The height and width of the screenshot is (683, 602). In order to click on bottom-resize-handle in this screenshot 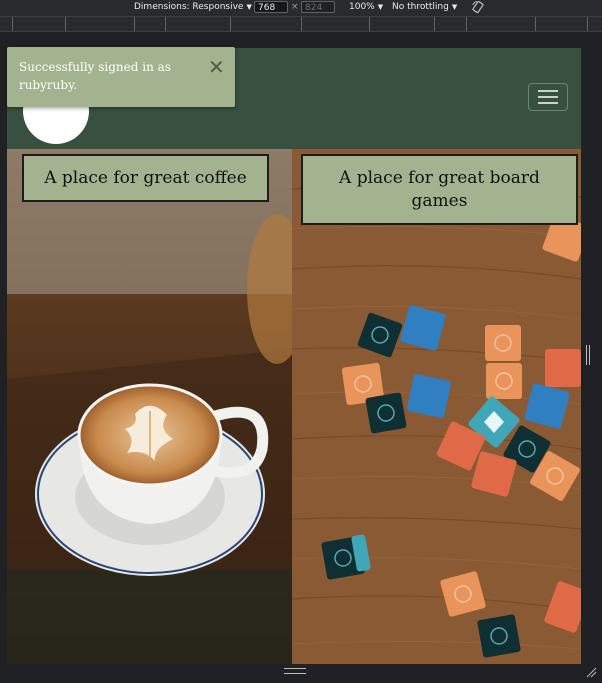, I will do `click(295, 671)`.